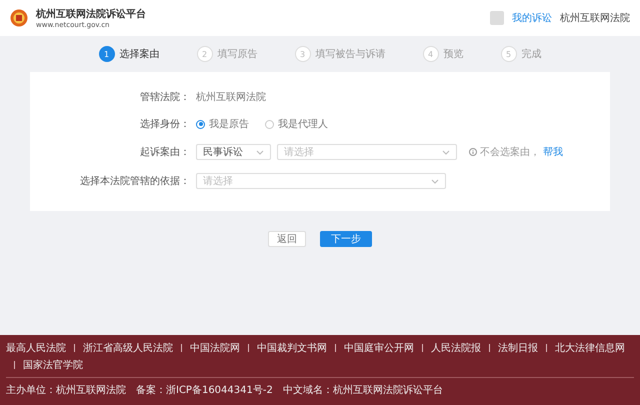 This screenshot has height=405, width=640. What do you see at coordinates (590, 348) in the screenshot?
I see `footer-link: 北大法律信息网` at bounding box center [590, 348].